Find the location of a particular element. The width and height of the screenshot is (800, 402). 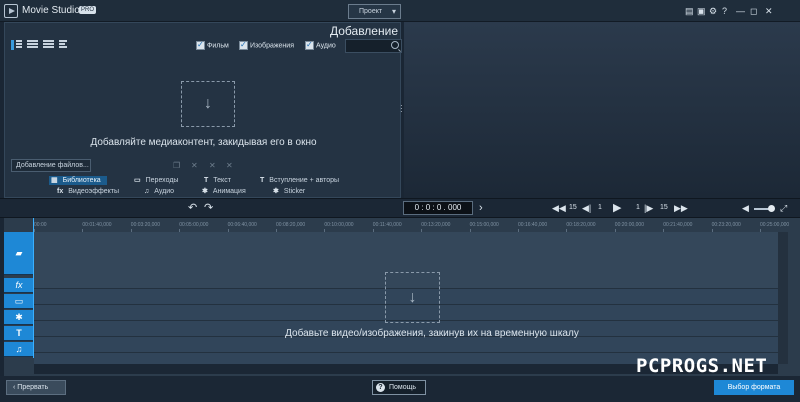

tab-sticker: ✱ Sticker is located at coordinates (289, 191).